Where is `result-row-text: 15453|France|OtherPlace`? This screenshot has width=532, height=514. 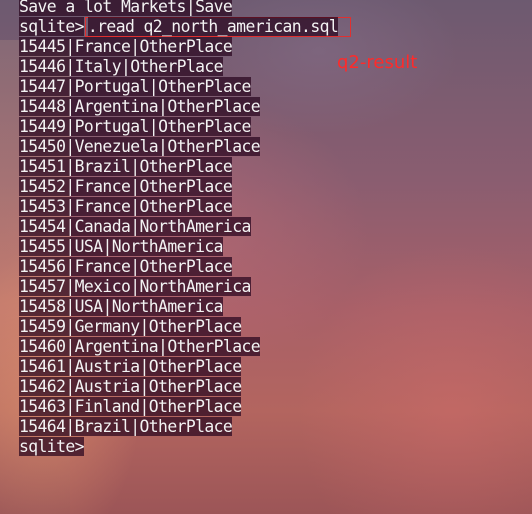 result-row-text: 15453|France|OtherPlace is located at coordinates (126, 206).